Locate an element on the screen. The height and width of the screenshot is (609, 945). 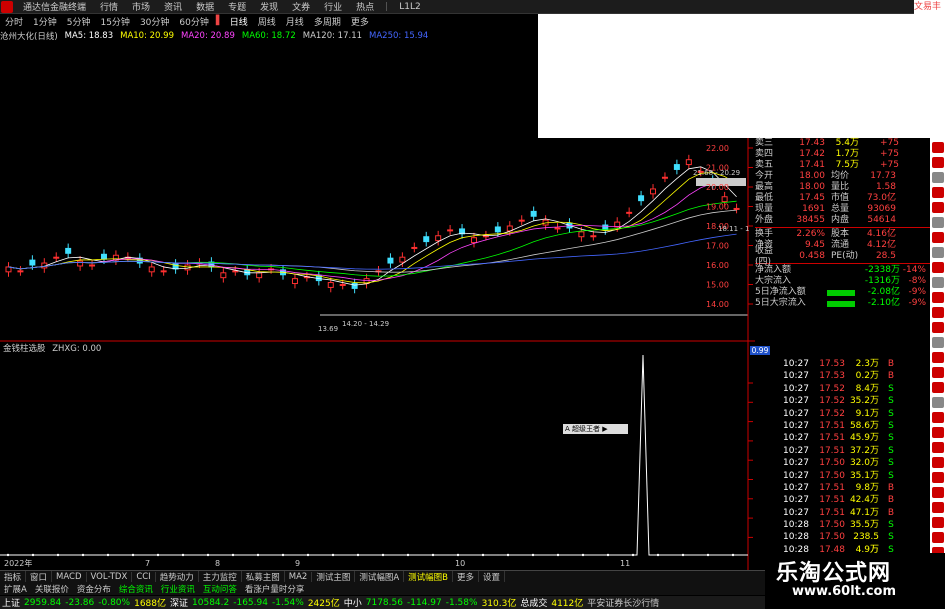
indicator-tab: 更多 is located at coordinates (466, 576).